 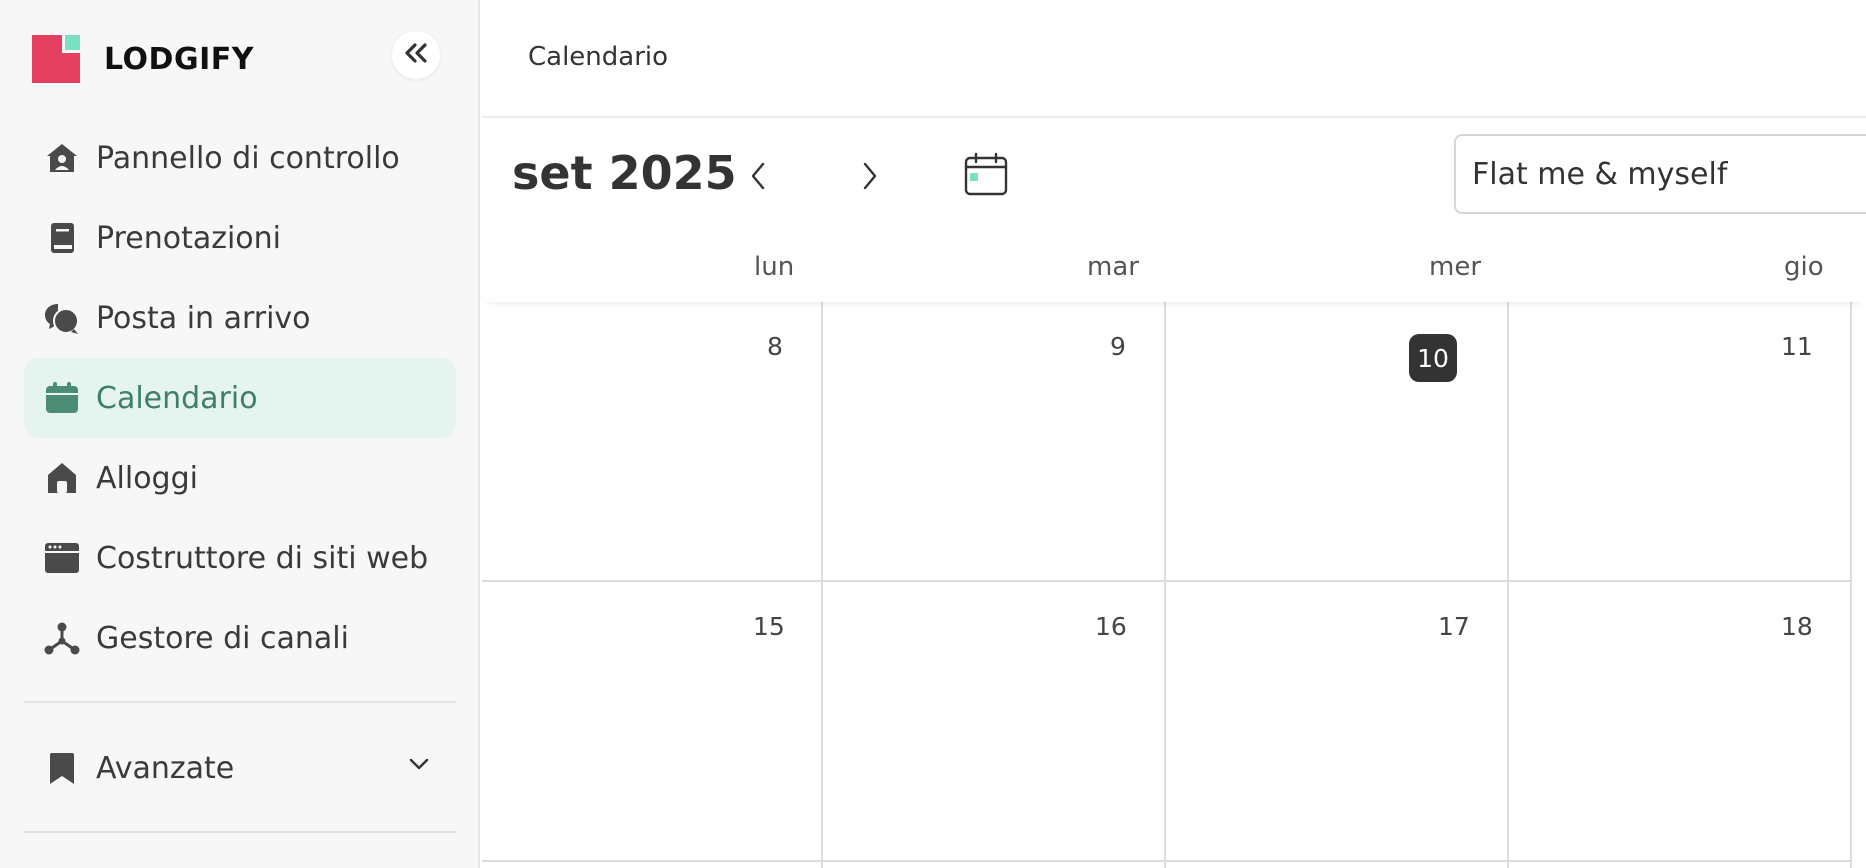 I want to click on today-badge: 10, so click(x=1433, y=358).